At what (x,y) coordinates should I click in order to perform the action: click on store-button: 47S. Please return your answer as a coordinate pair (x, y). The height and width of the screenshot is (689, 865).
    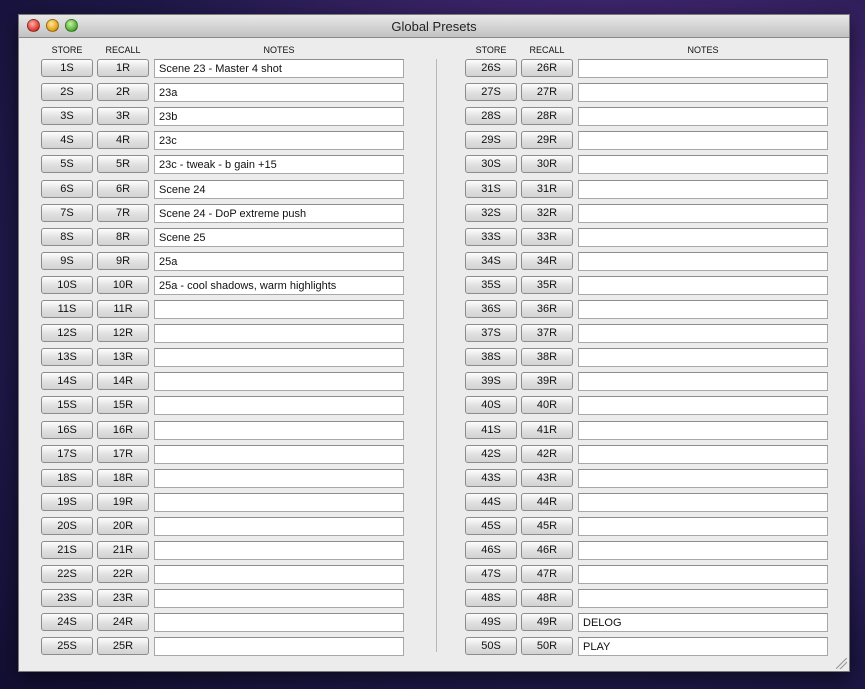
    Looking at the image, I should click on (491, 574).